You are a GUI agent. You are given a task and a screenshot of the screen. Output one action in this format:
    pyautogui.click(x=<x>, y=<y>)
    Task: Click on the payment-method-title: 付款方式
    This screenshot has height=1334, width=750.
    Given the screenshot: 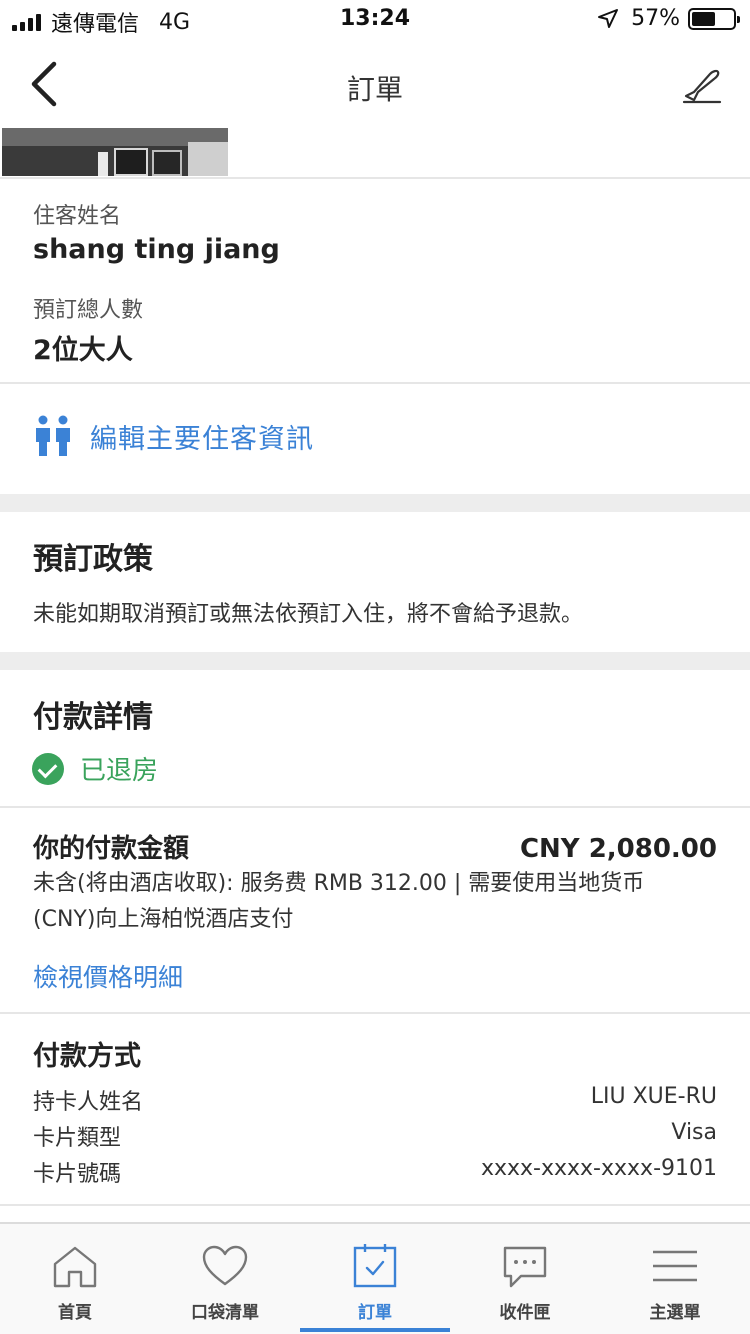 What is the action you would take?
    pyautogui.click(x=87, y=1056)
    